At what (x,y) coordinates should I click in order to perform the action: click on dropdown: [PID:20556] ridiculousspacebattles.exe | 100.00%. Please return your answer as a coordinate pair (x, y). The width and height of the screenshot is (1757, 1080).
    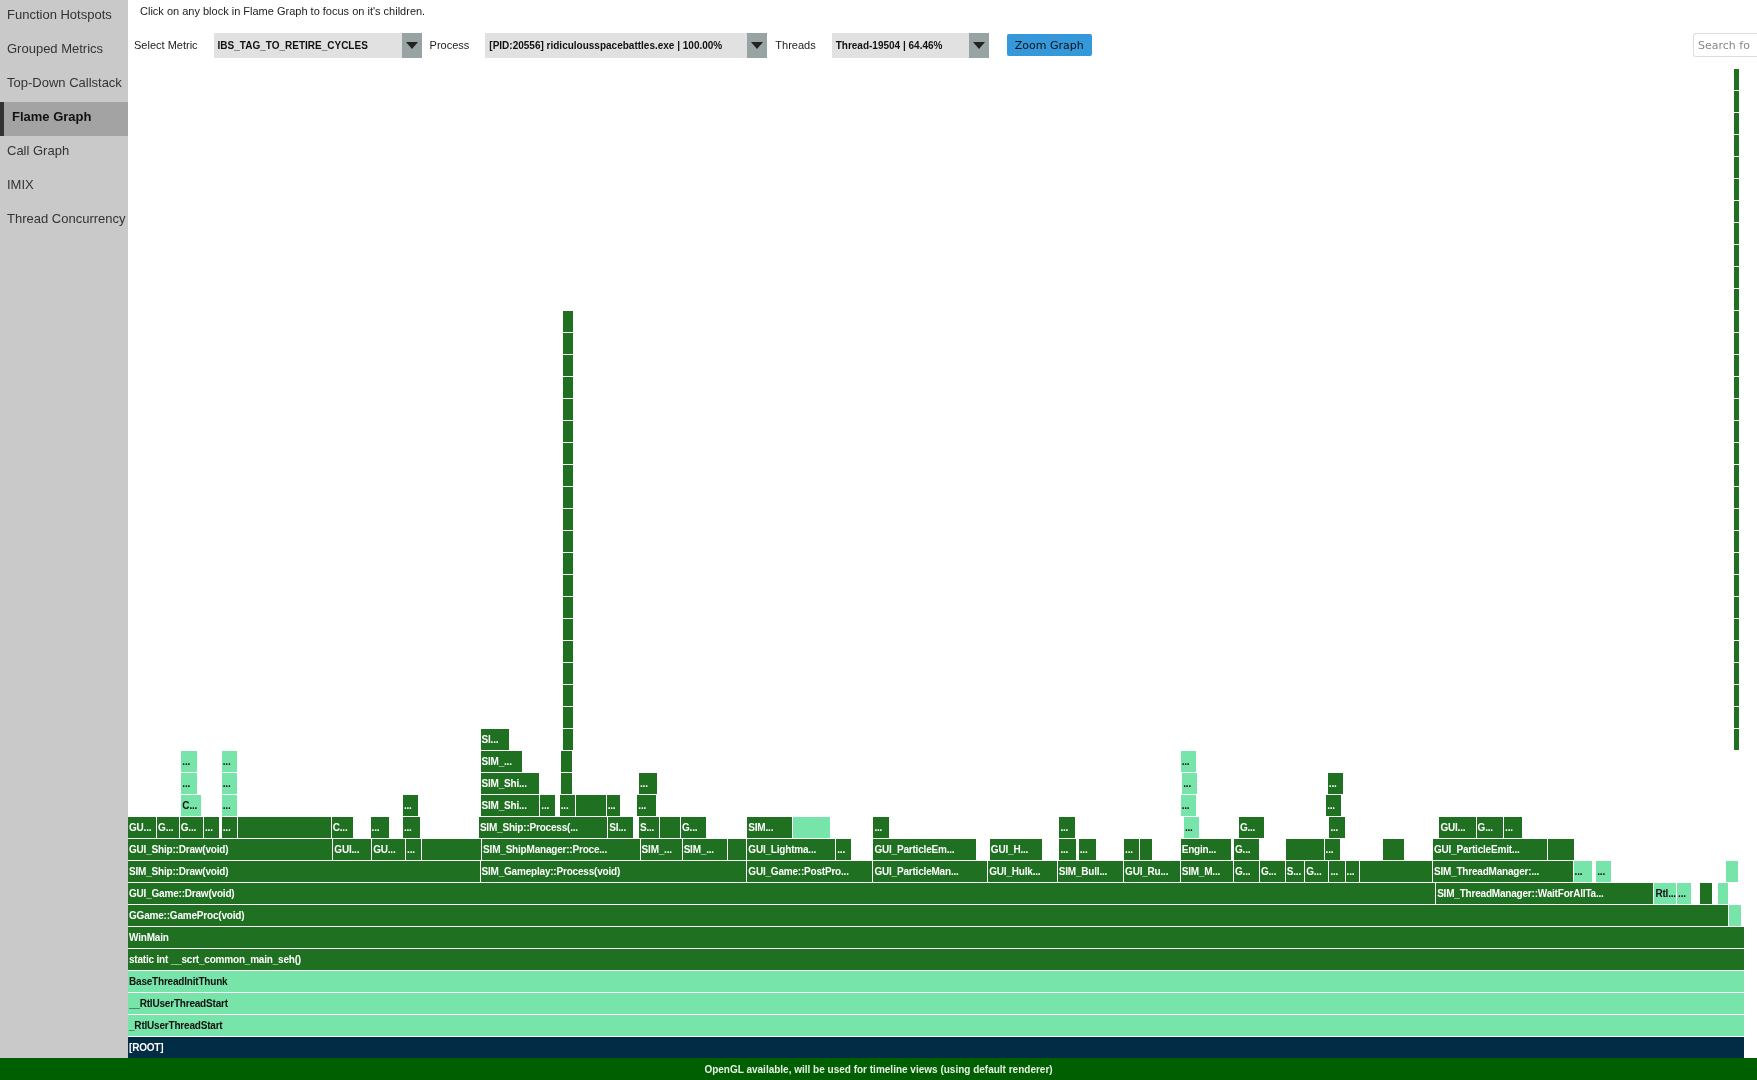
    Looking at the image, I should click on (626, 45).